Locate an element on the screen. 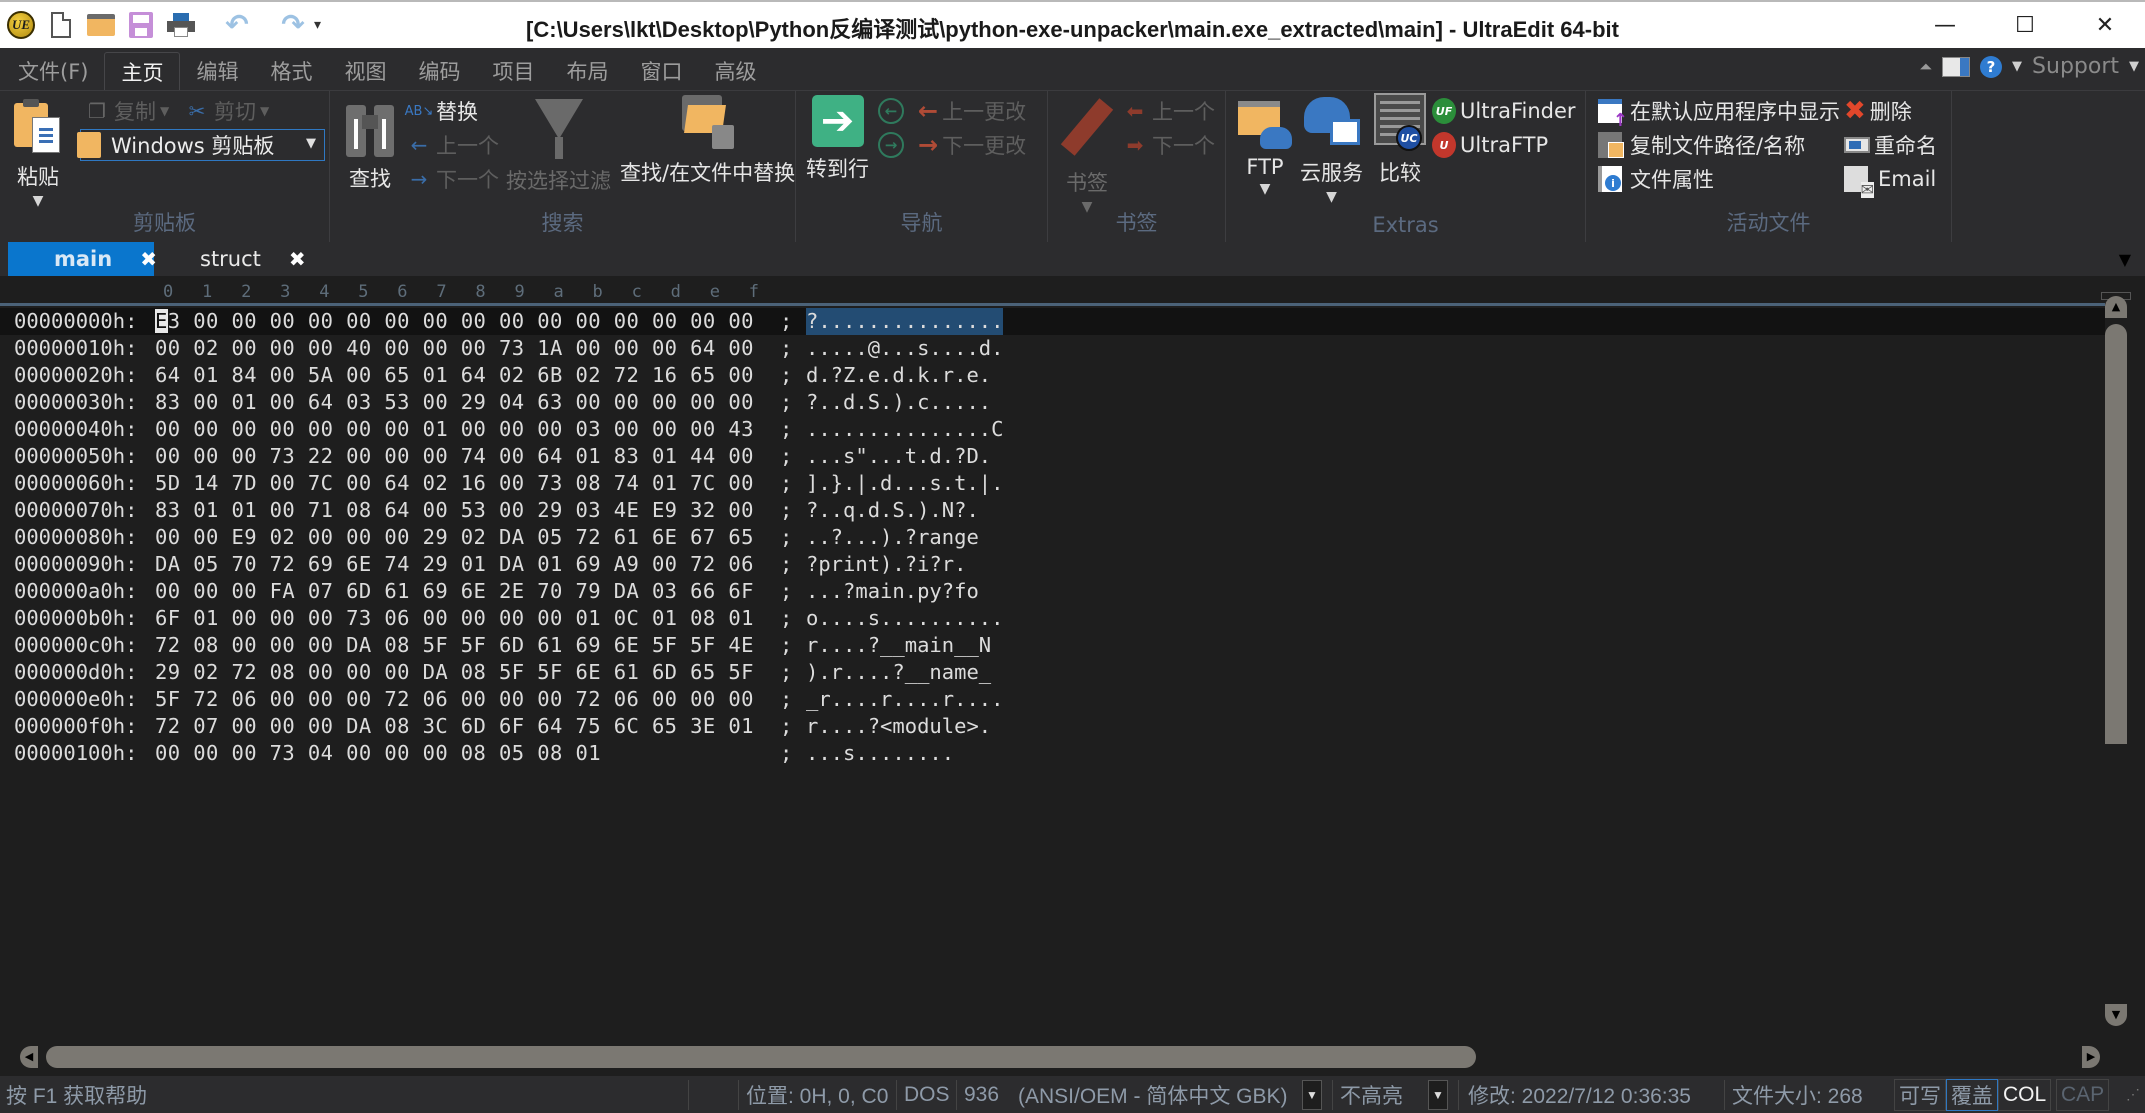  show-default-app-button: 在默认应用程序中显示 is located at coordinates (1719, 113).